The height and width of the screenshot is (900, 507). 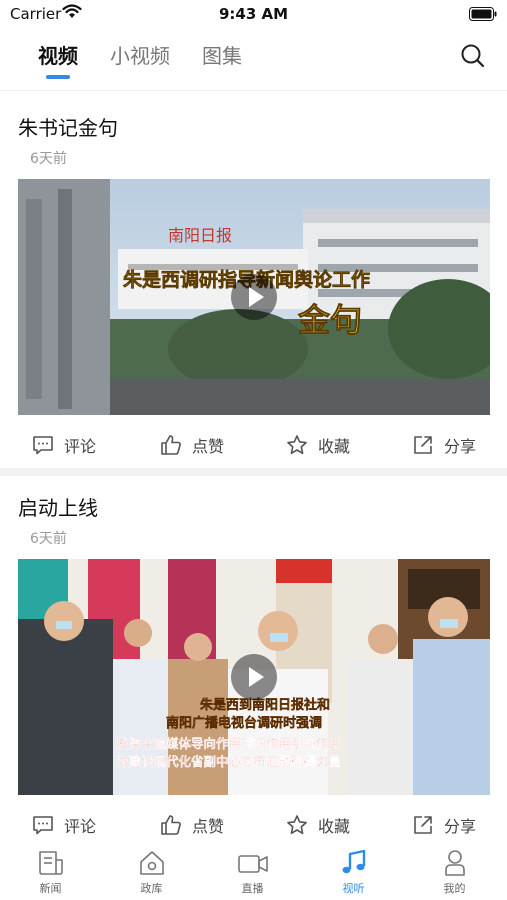 I want to click on nav-policy-library: 政库, so click(x=151, y=872).